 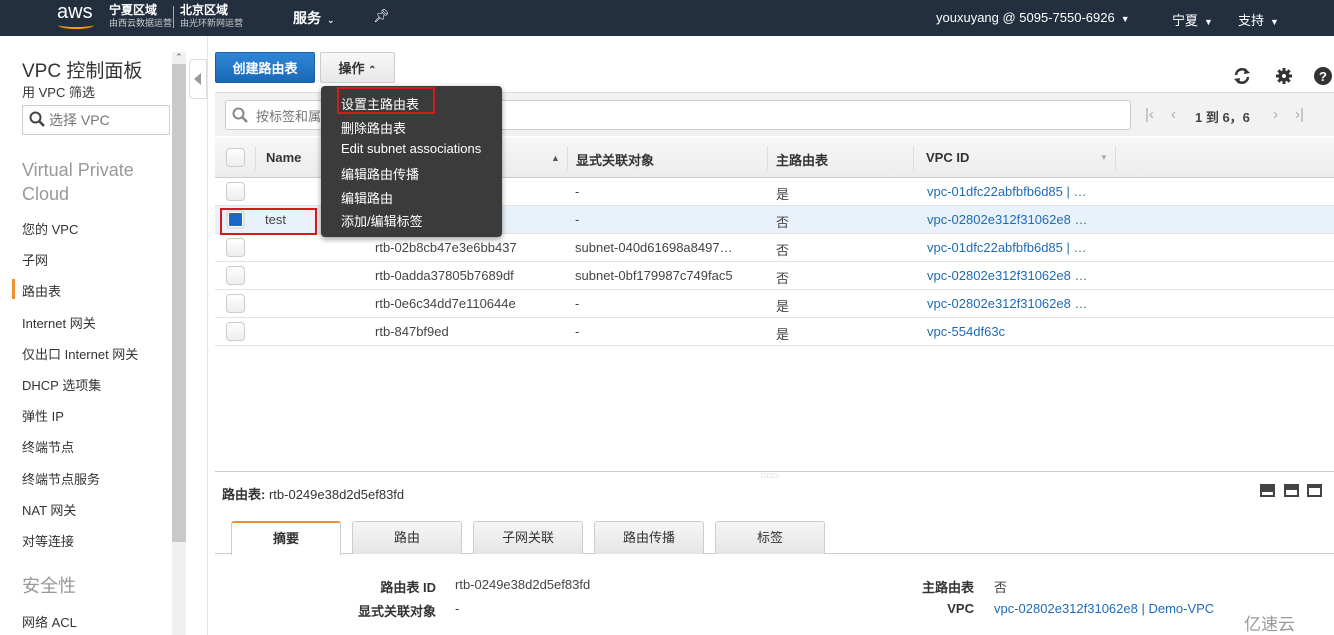 I want to click on vpc-filter-select, so click(x=96, y=120).